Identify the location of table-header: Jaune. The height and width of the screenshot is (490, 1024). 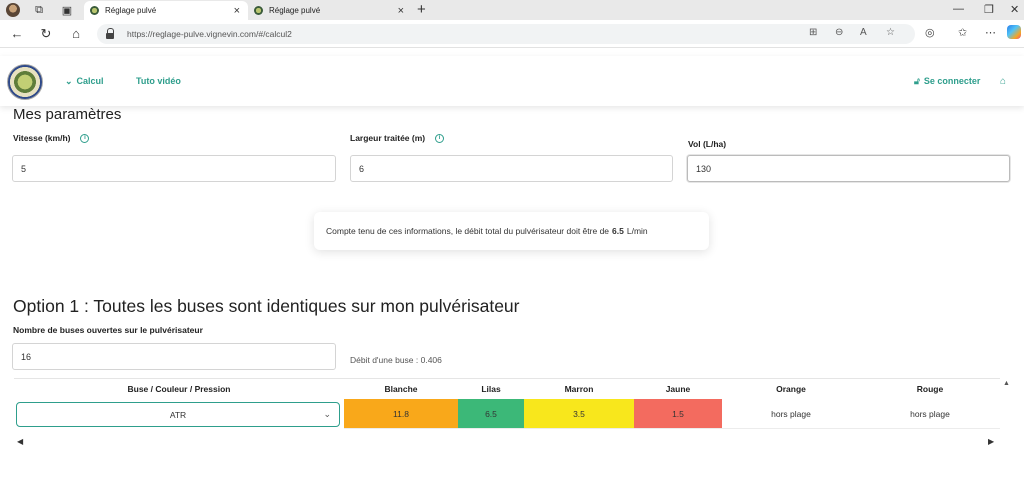
(678, 389).